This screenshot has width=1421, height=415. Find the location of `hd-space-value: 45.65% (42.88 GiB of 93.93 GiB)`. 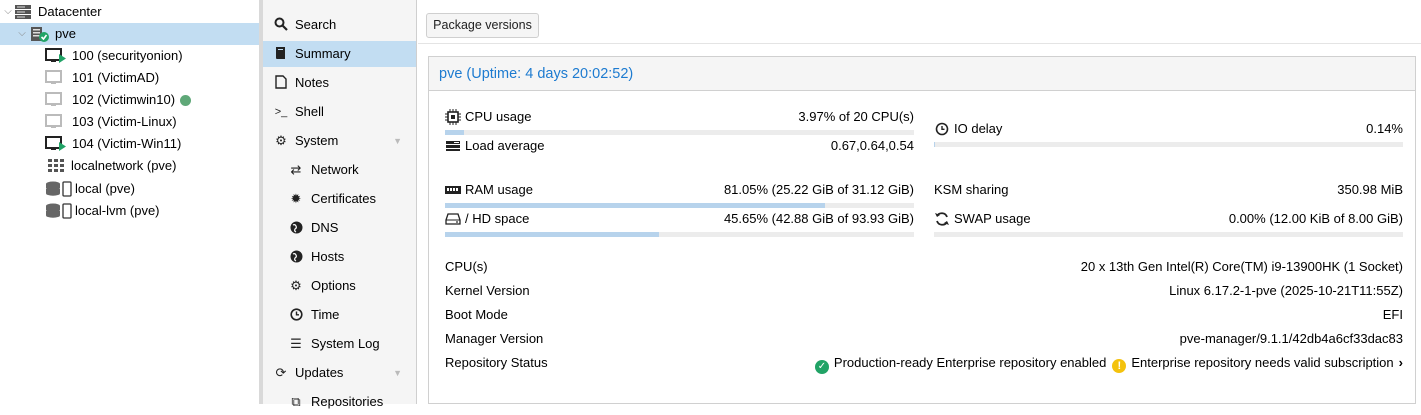

hd-space-value: 45.65% (42.88 GiB of 93.93 GiB) is located at coordinates (818, 218).